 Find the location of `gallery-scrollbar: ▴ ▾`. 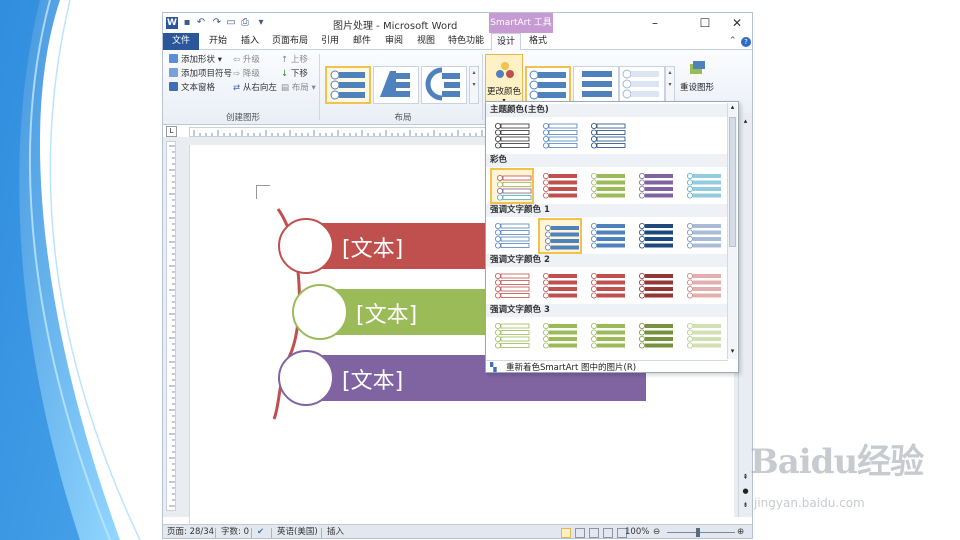

gallery-scrollbar: ▴ ▾ is located at coordinates (732, 231).